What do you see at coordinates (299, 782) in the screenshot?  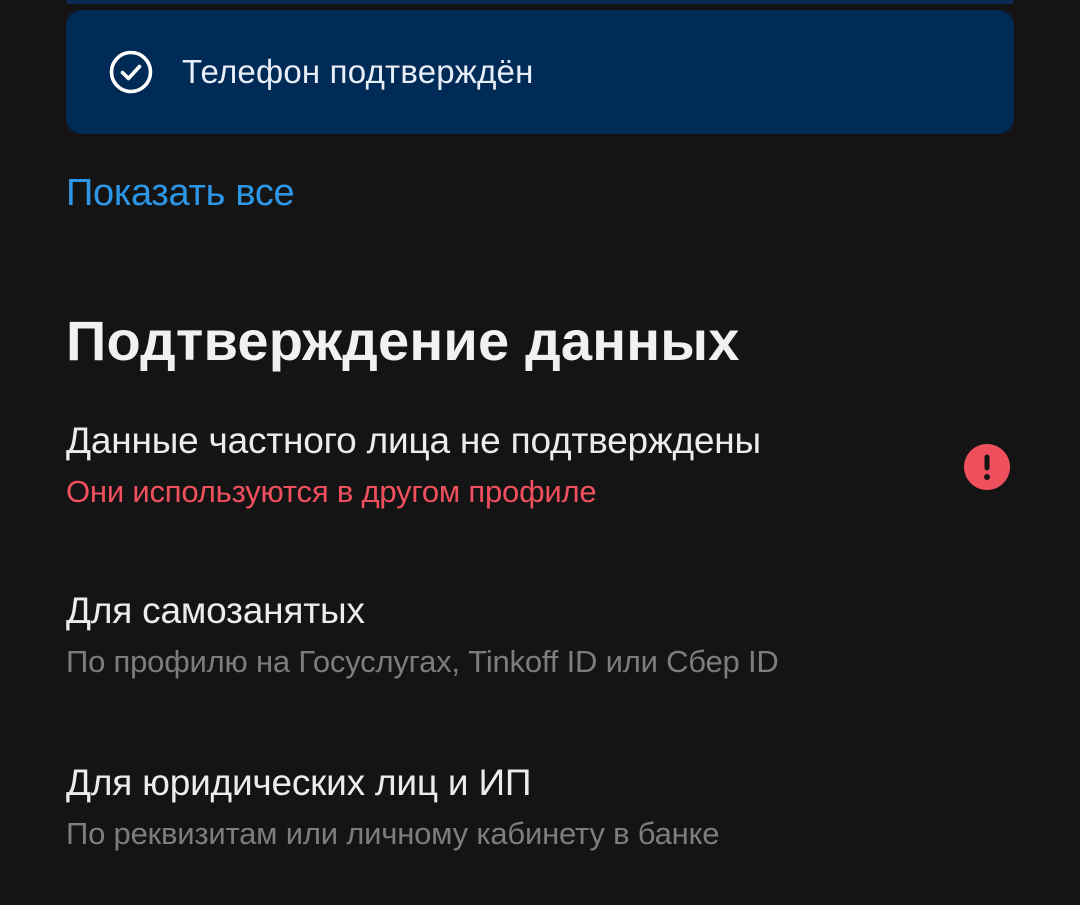 I see `row-title: Для юридических лиц и ИП` at bounding box center [299, 782].